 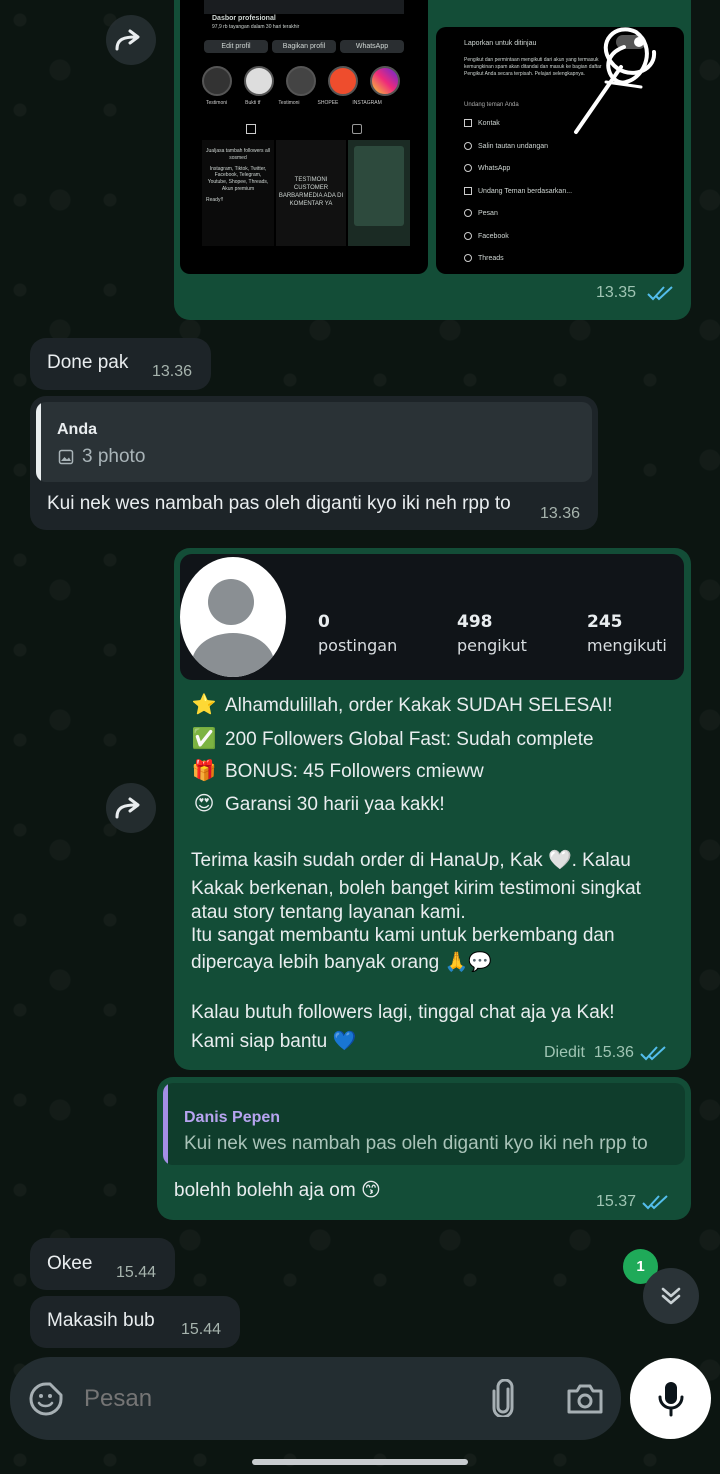 What do you see at coordinates (367, 103) in the screenshot?
I see `highlight-label: INSTAGRAM` at bounding box center [367, 103].